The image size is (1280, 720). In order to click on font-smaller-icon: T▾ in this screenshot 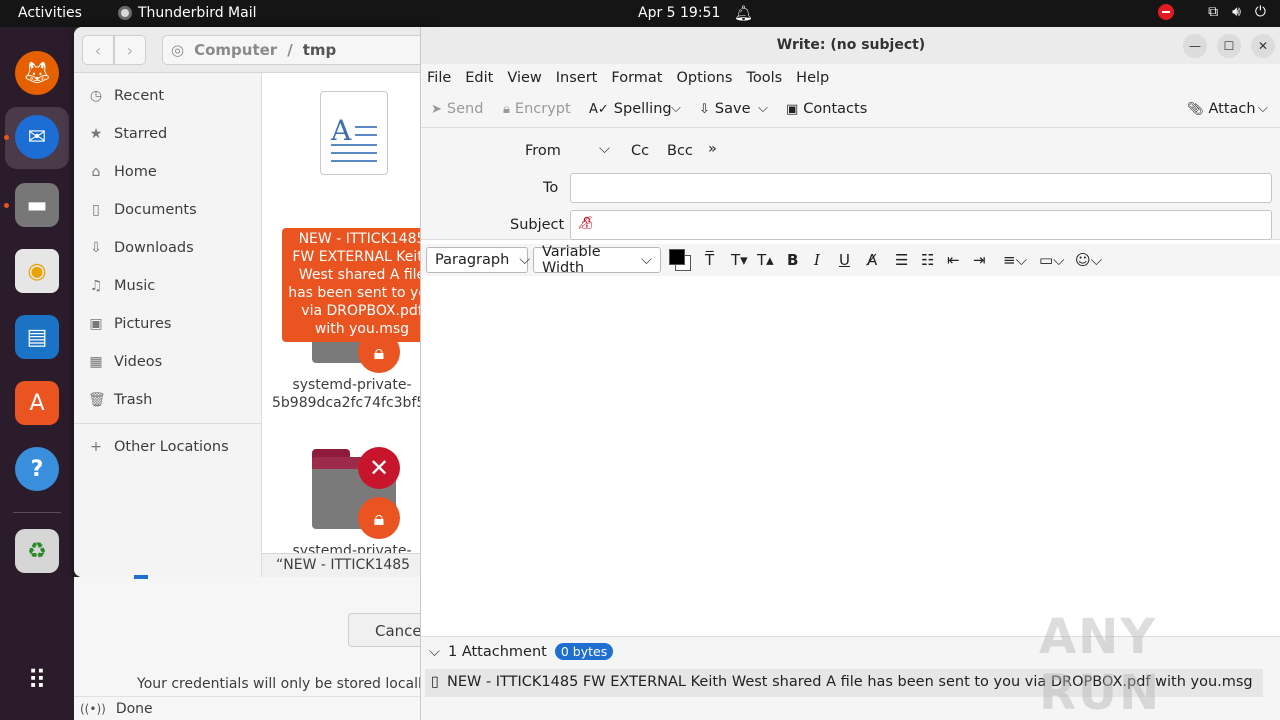, I will do `click(739, 260)`.